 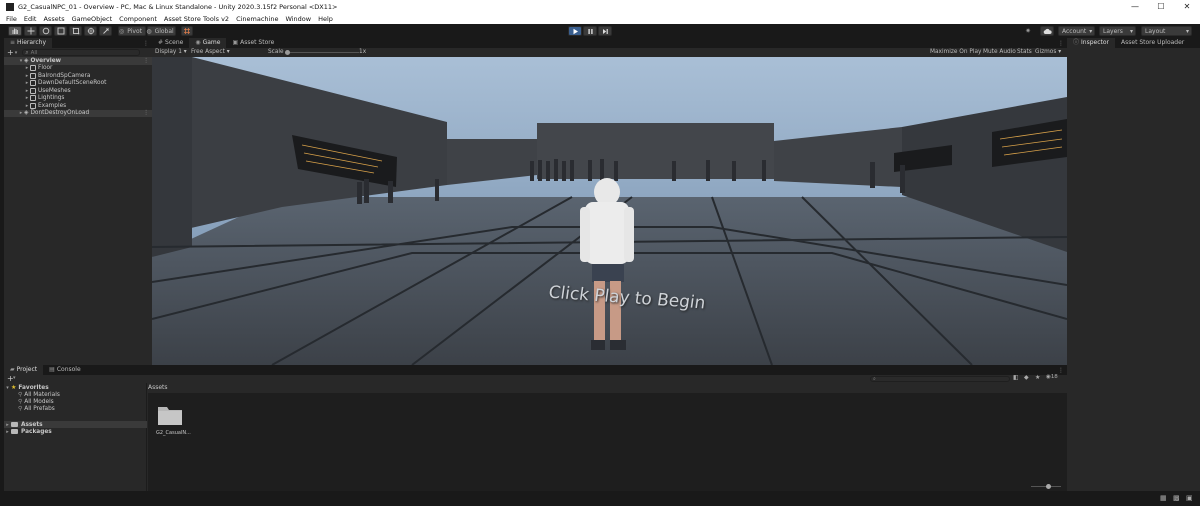 What do you see at coordinates (20, 401) in the screenshot?
I see `search-item-icon: ⚲` at bounding box center [20, 401].